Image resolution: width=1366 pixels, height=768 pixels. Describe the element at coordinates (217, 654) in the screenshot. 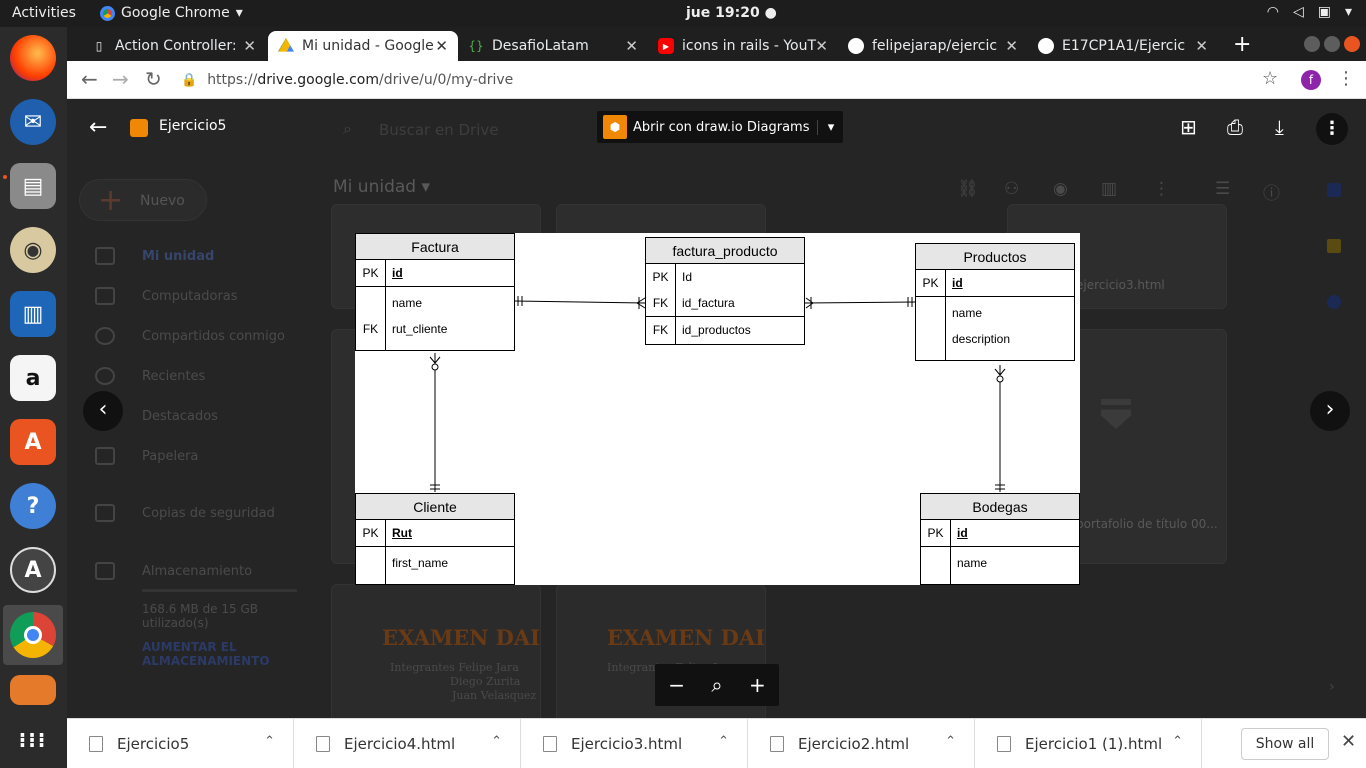

I see `storage-upgrade-link: AUMENTAR EL ALMACENAMIENTO` at that location.